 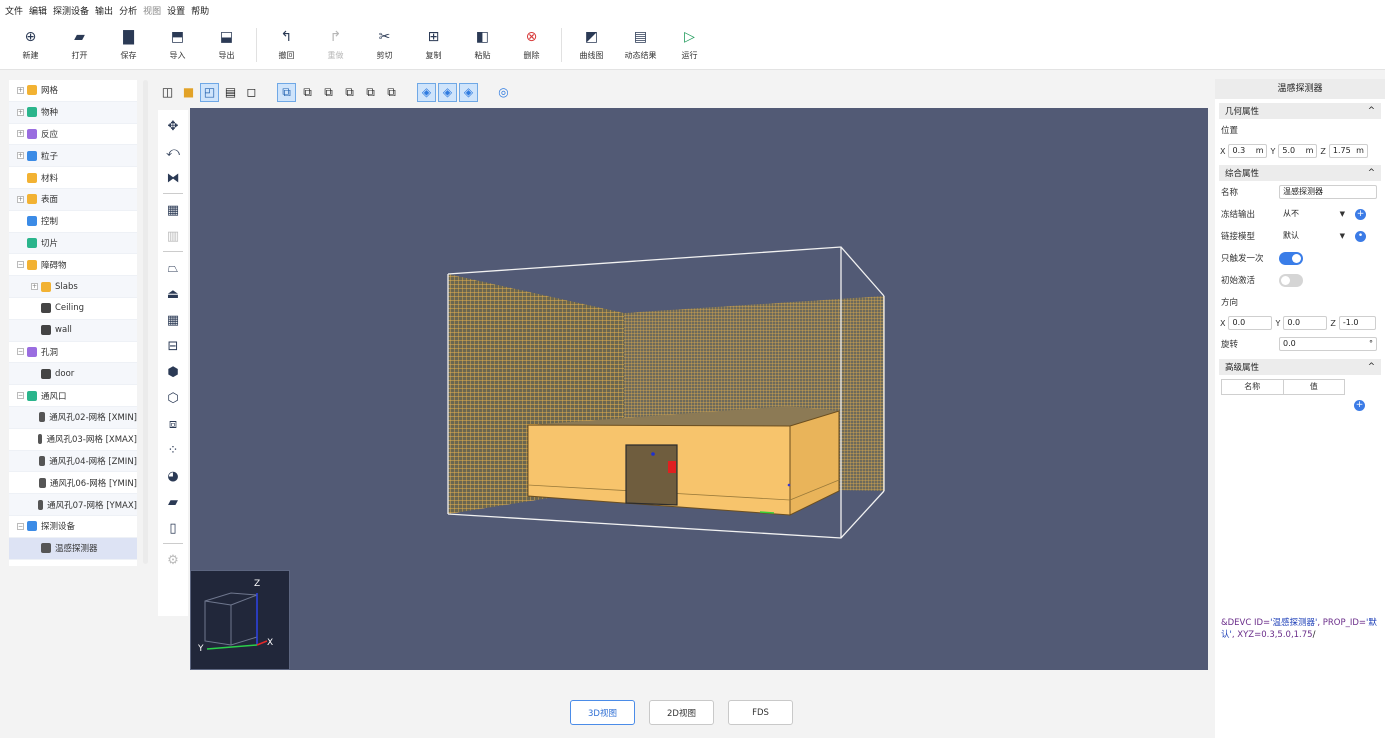 I want to click on link-model-select: 默认 ▼, so click(x=1314, y=236).